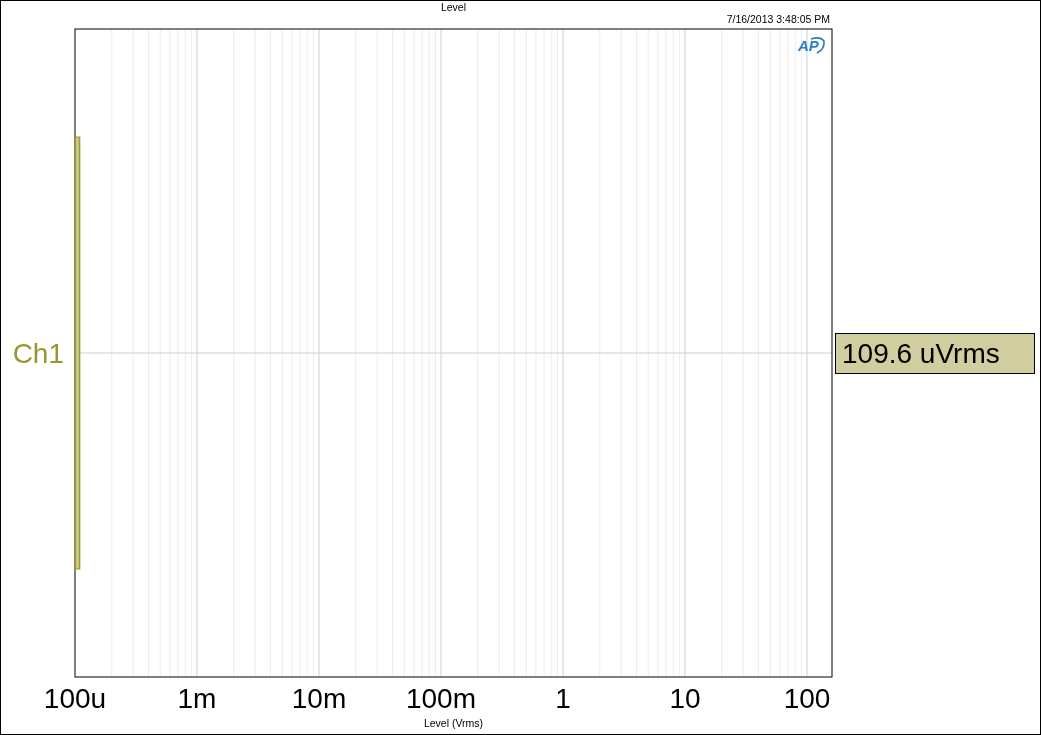 This screenshot has height=735, width=1041. Describe the element at coordinates (197, 698) in the screenshot. I see `axis-tick-label: 1m` at that location.